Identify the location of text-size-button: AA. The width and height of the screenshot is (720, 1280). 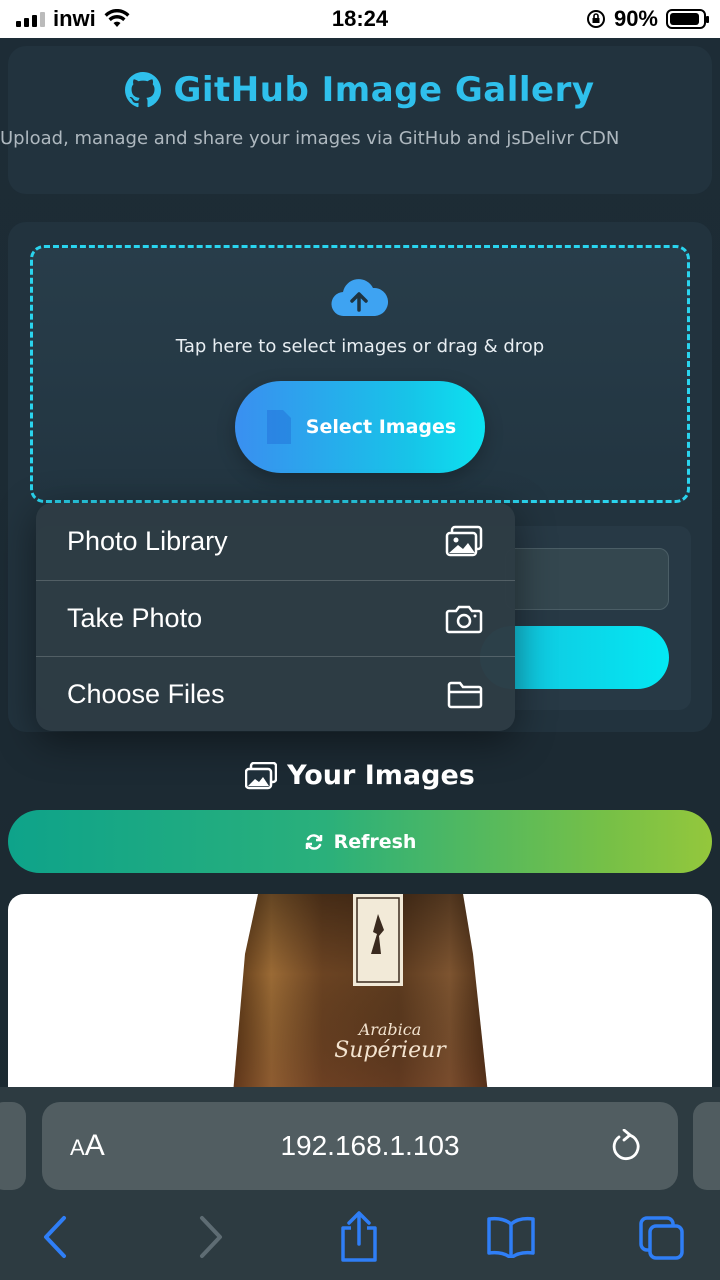
(100, 1146).